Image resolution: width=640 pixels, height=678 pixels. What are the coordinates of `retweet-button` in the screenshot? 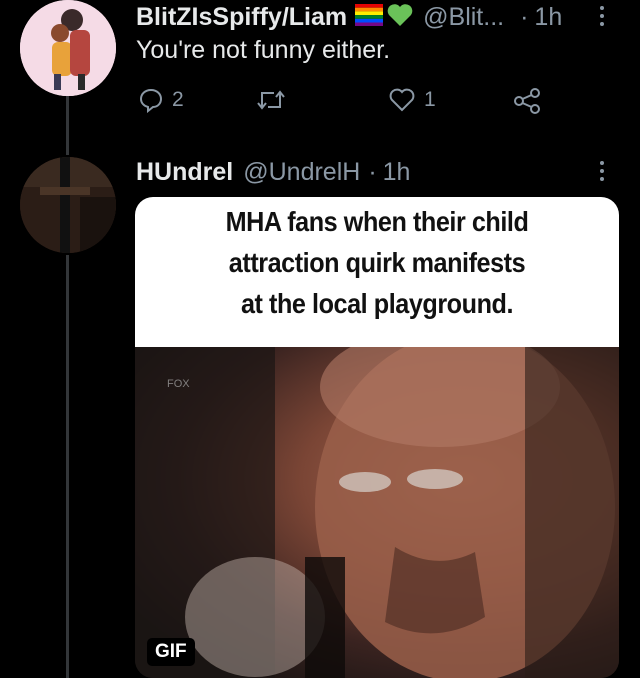 It's located at (275, 100).